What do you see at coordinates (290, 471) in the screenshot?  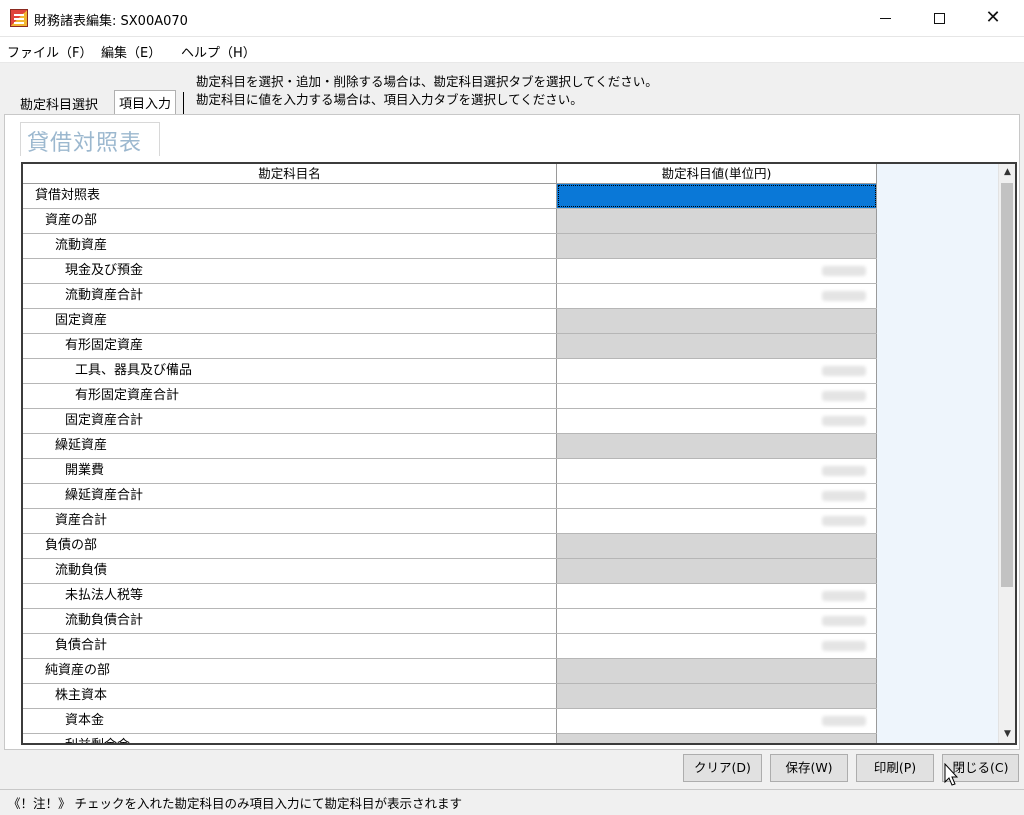 I see `account-name-cell: 開業費` at bounding box center [290, 471].